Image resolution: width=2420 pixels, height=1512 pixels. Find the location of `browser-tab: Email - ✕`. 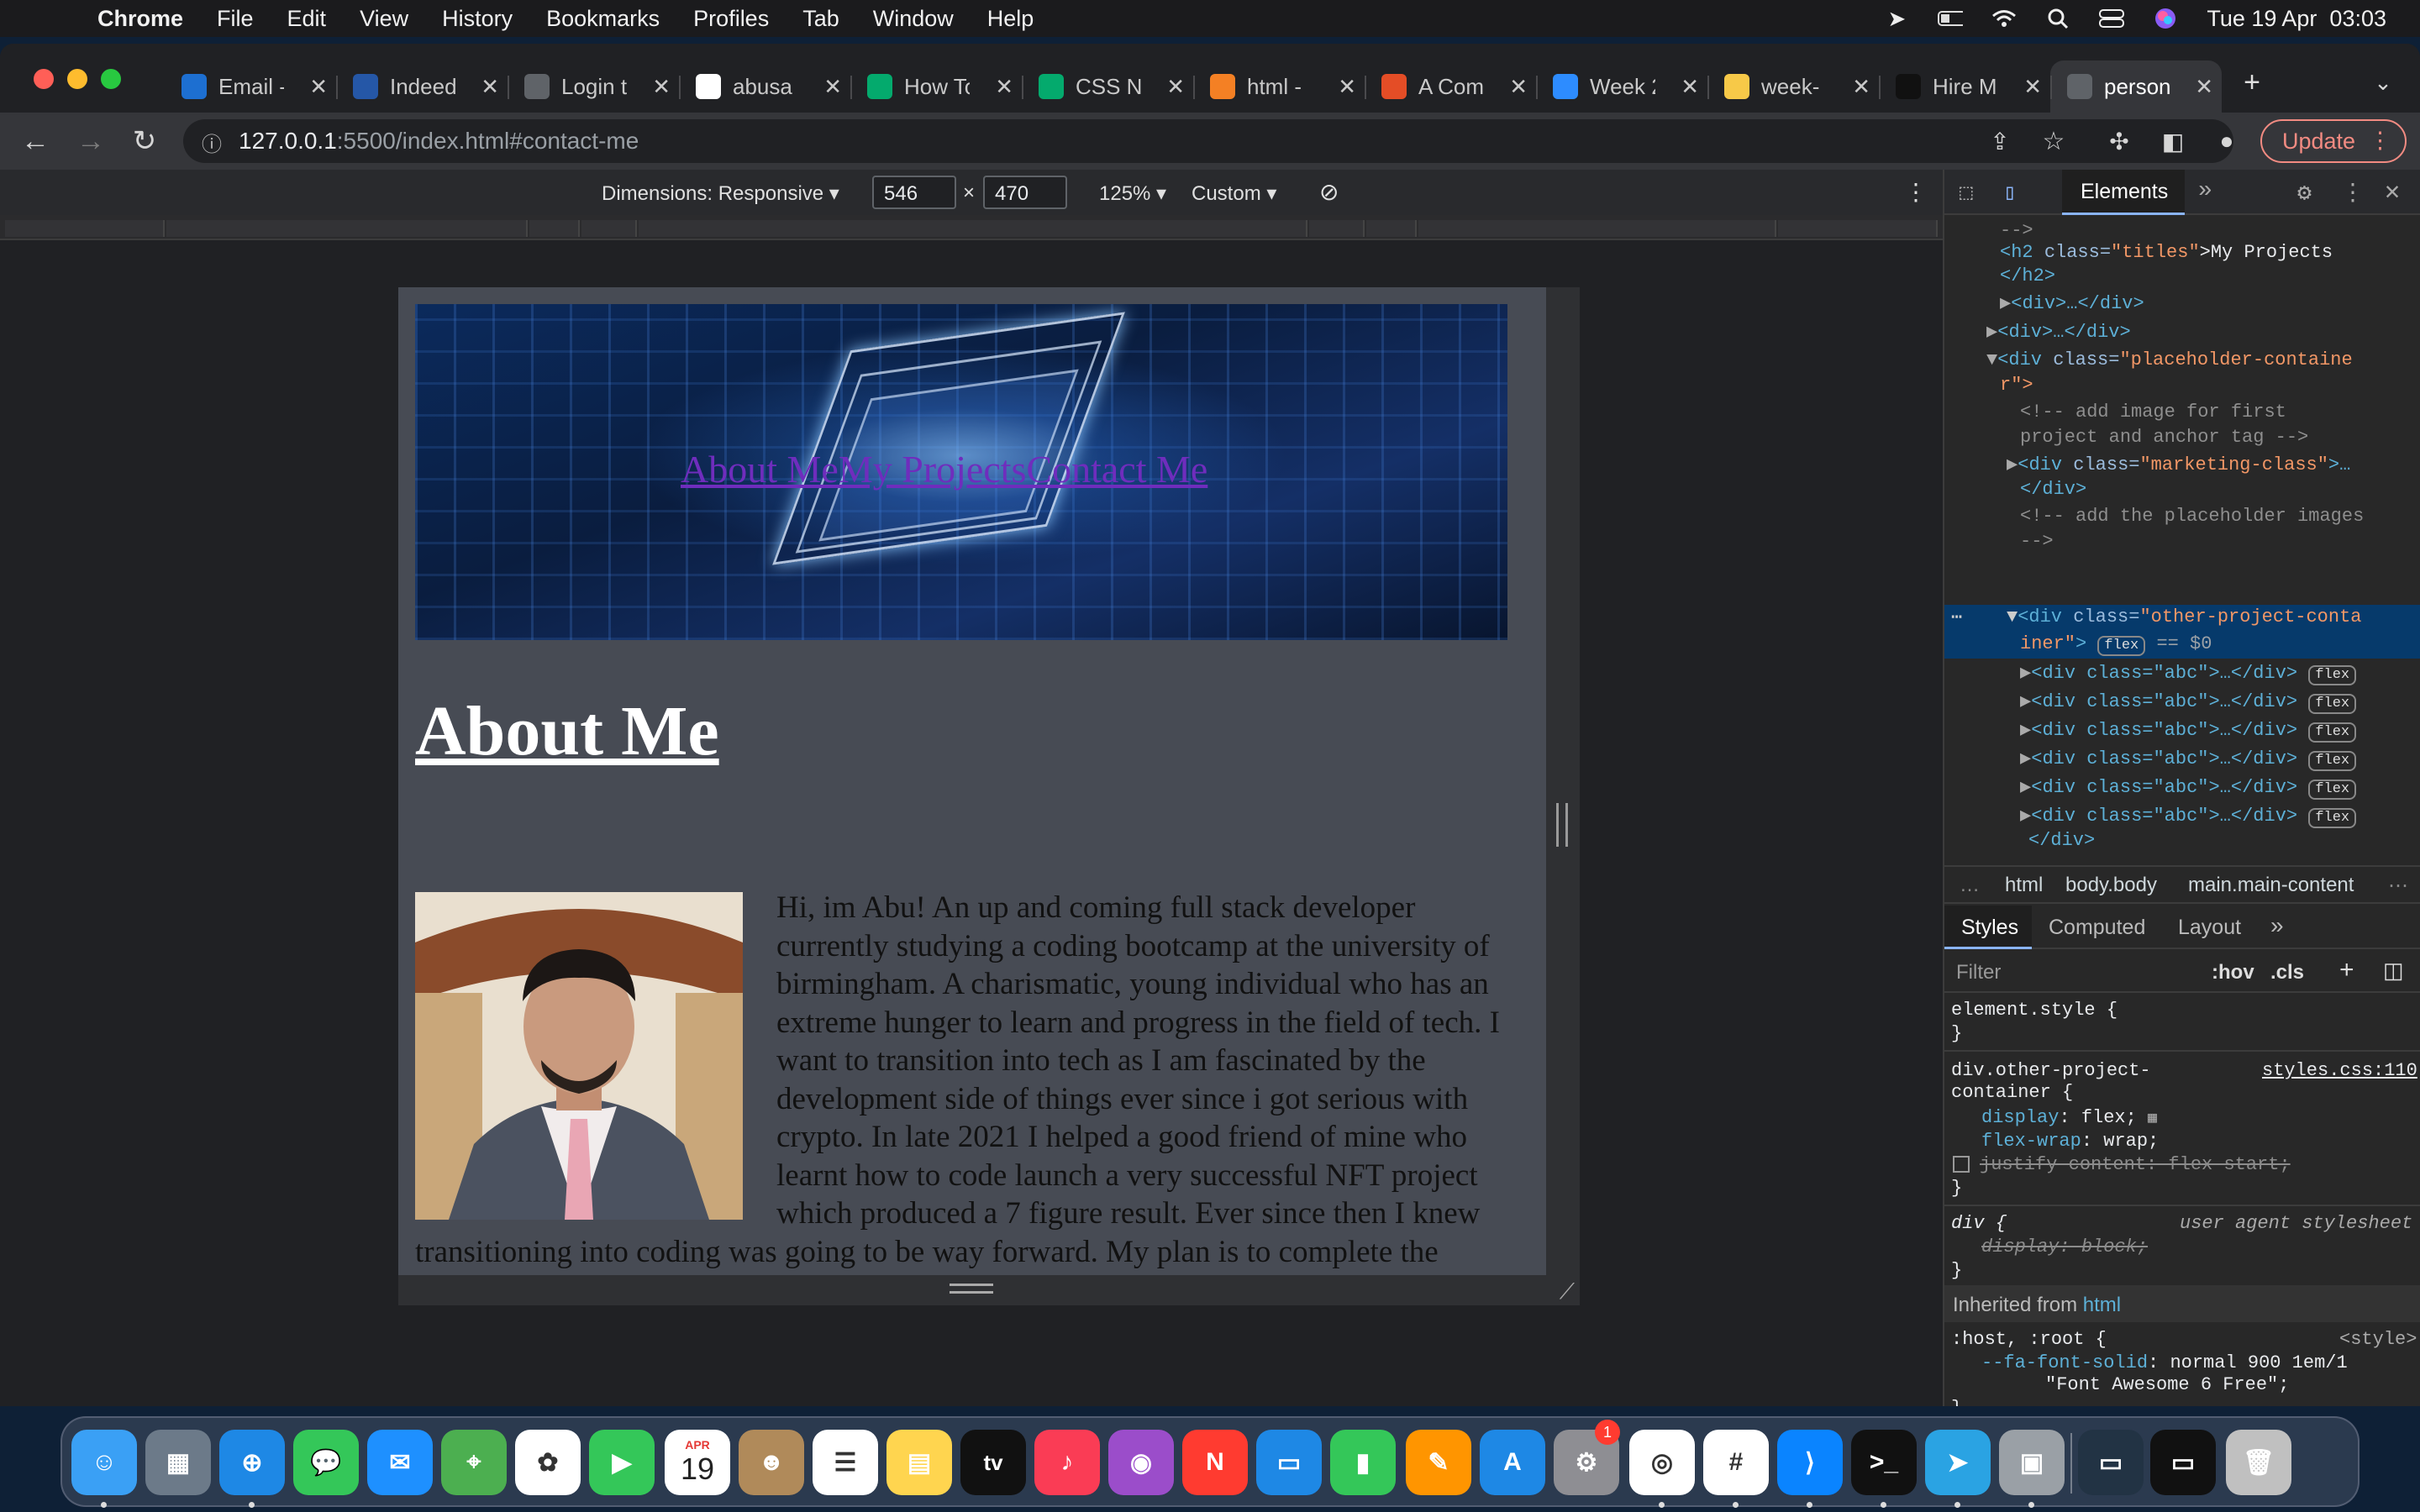

browser-tab: Email - ✕ is located at coordinates (250, 86).